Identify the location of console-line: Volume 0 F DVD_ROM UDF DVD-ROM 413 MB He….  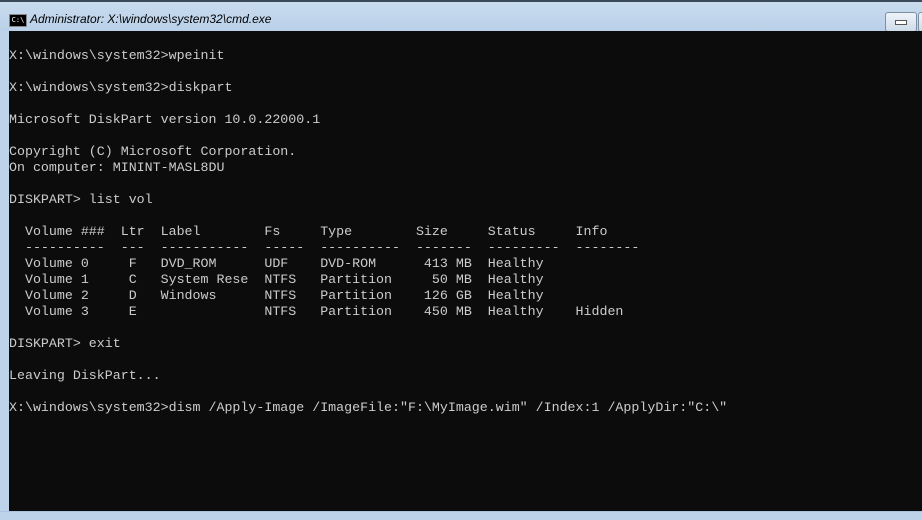
(276, 263).